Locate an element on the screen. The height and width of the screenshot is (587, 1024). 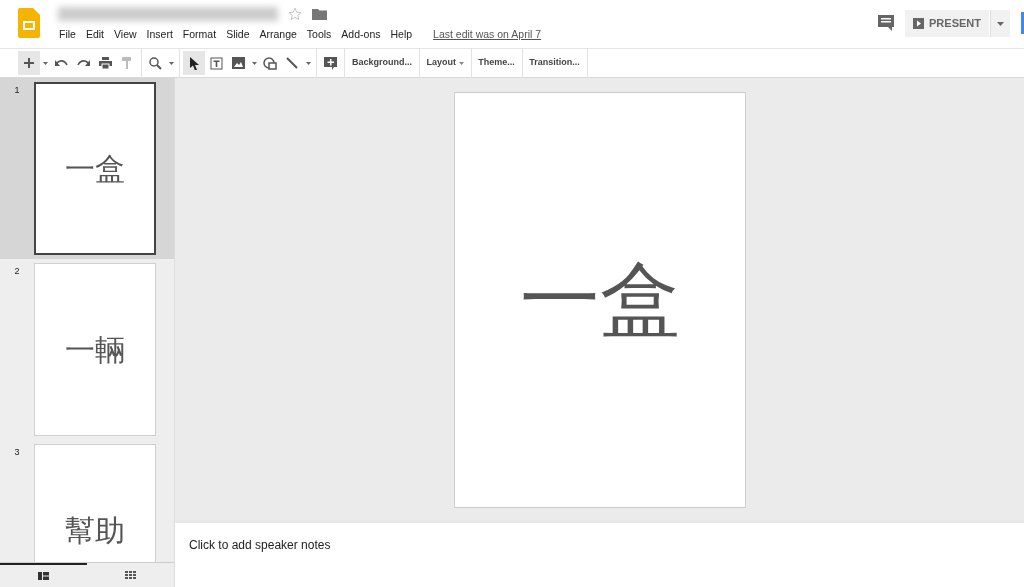
present-button: PRESENT is located at coordinates (946, 23).